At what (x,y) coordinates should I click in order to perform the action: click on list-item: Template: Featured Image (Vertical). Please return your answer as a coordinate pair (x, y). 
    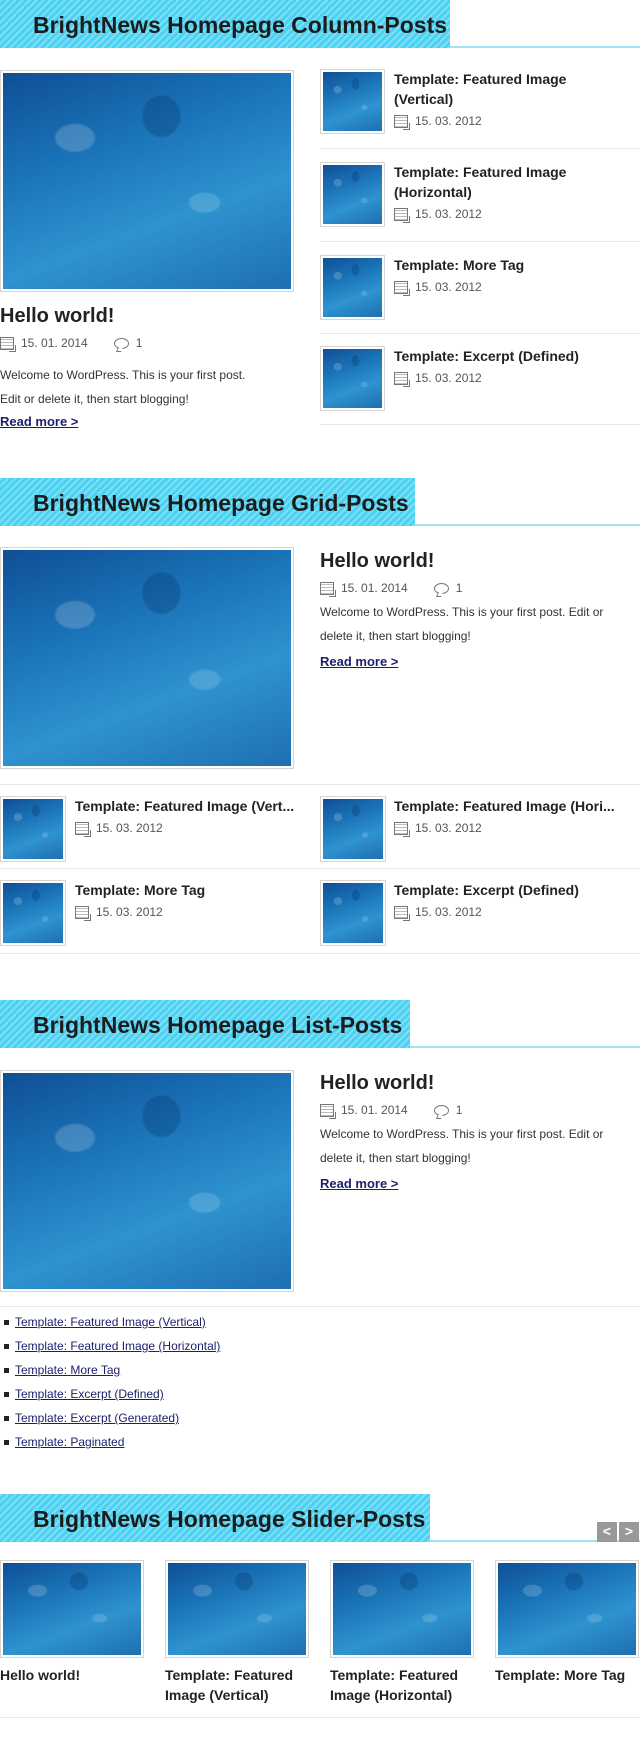
    Looking at the image, I should click on (112, 1322).